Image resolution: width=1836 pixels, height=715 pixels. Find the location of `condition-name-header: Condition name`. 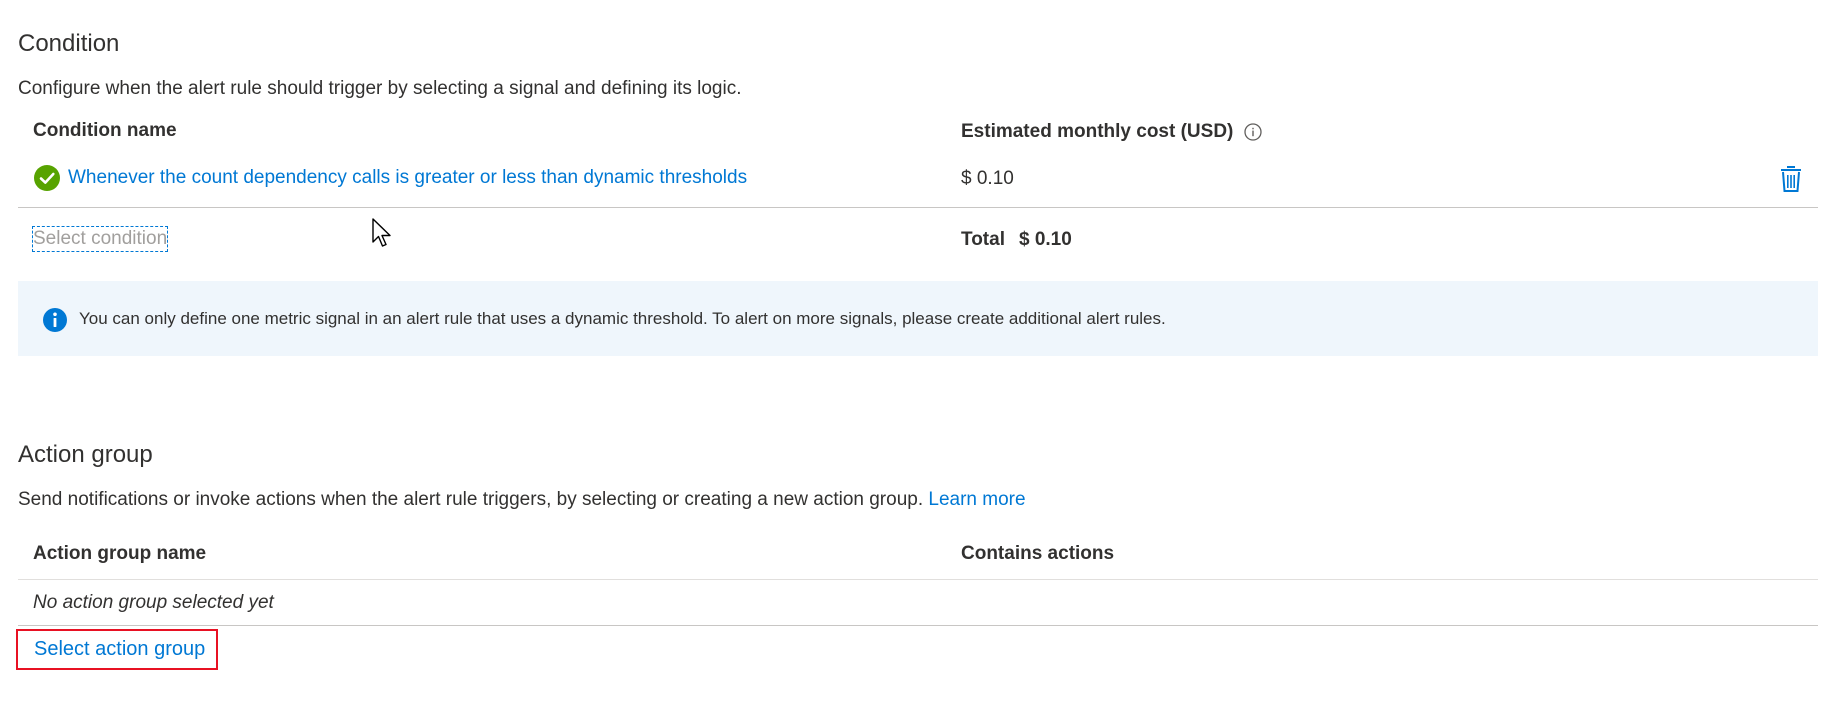

condition-name-header: Condition name is located at coordinates (105, 130).